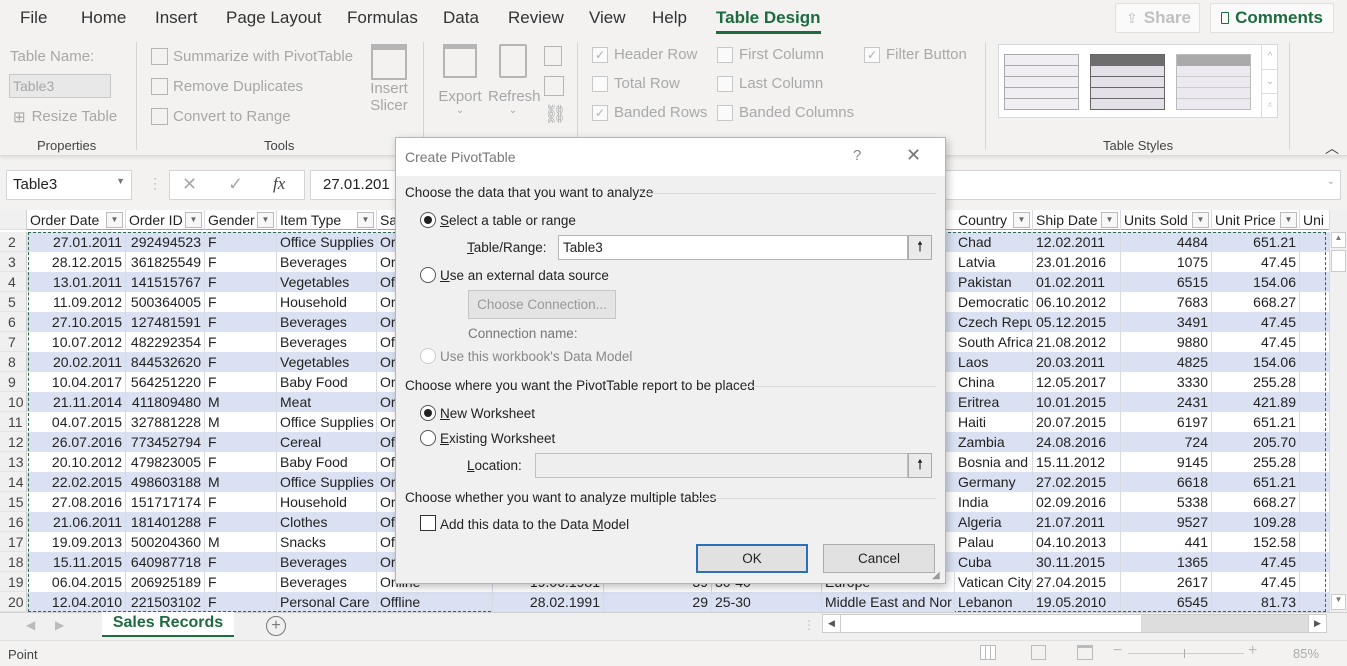  I want to click on gallery-down-button: ⌄, so click(1269, 81).